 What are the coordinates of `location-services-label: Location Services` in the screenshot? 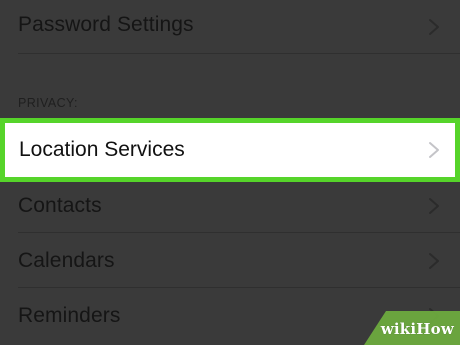 It's located at (102, 149).